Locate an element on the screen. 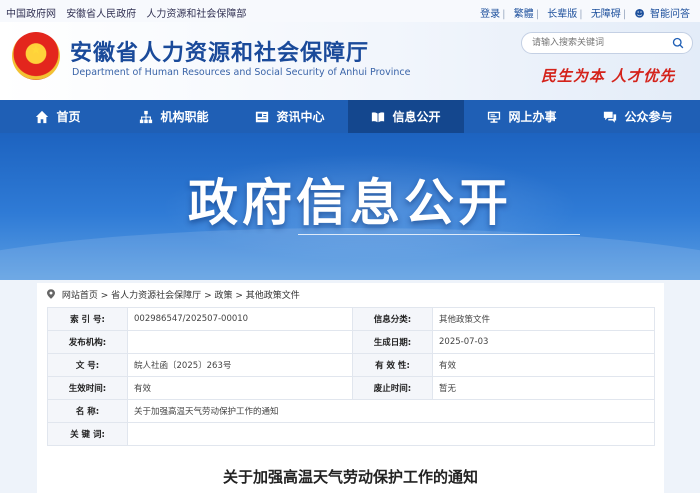 The height and width of the screenshot is (493, 700). search-box is located at coordinates (607, 43).